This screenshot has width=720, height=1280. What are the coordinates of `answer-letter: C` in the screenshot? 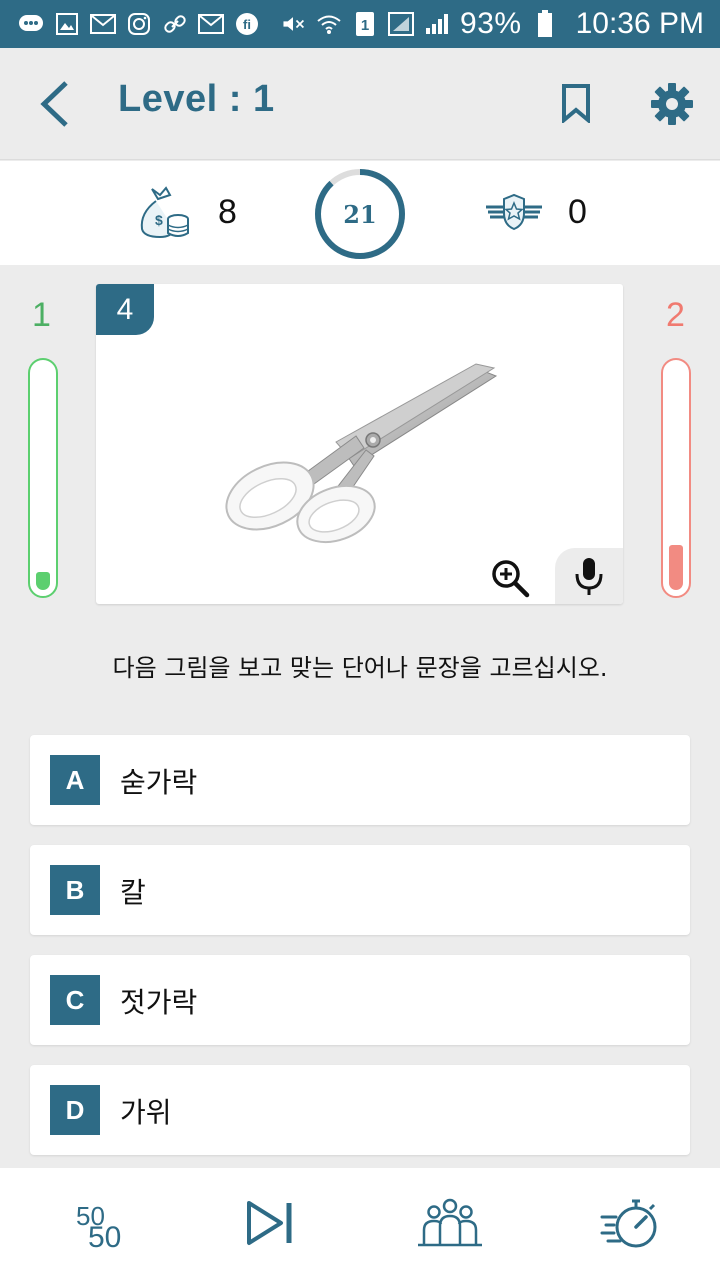 It's located at (75, 1000).